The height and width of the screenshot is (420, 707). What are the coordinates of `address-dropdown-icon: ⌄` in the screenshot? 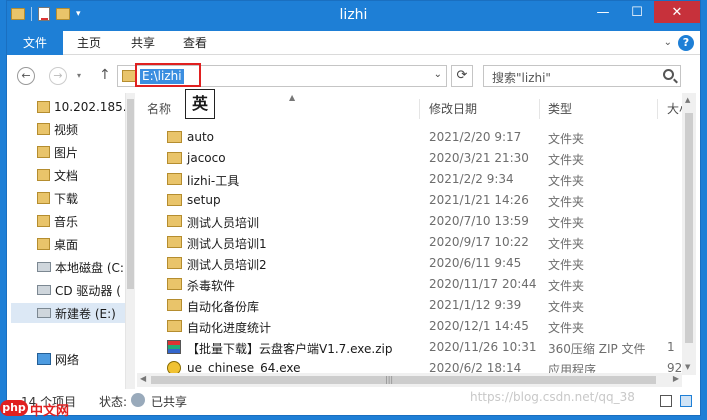 It's located at (438, 74).